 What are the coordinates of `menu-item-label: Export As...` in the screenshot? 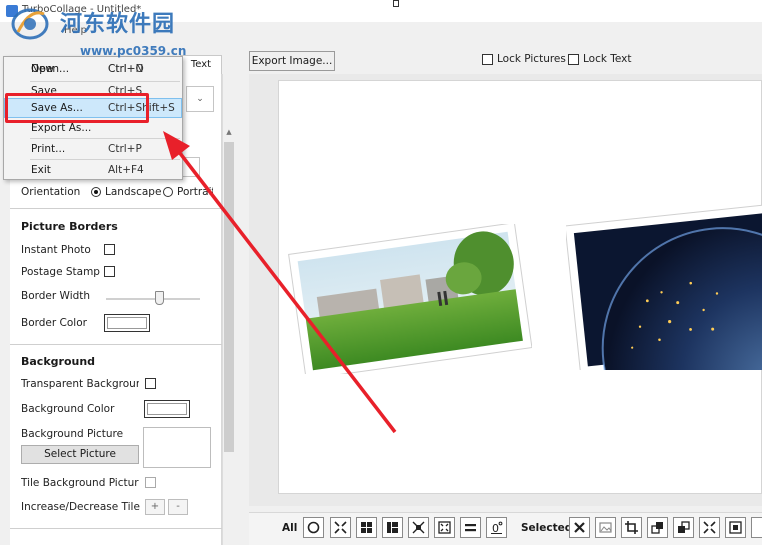 It's located at (61, 128).